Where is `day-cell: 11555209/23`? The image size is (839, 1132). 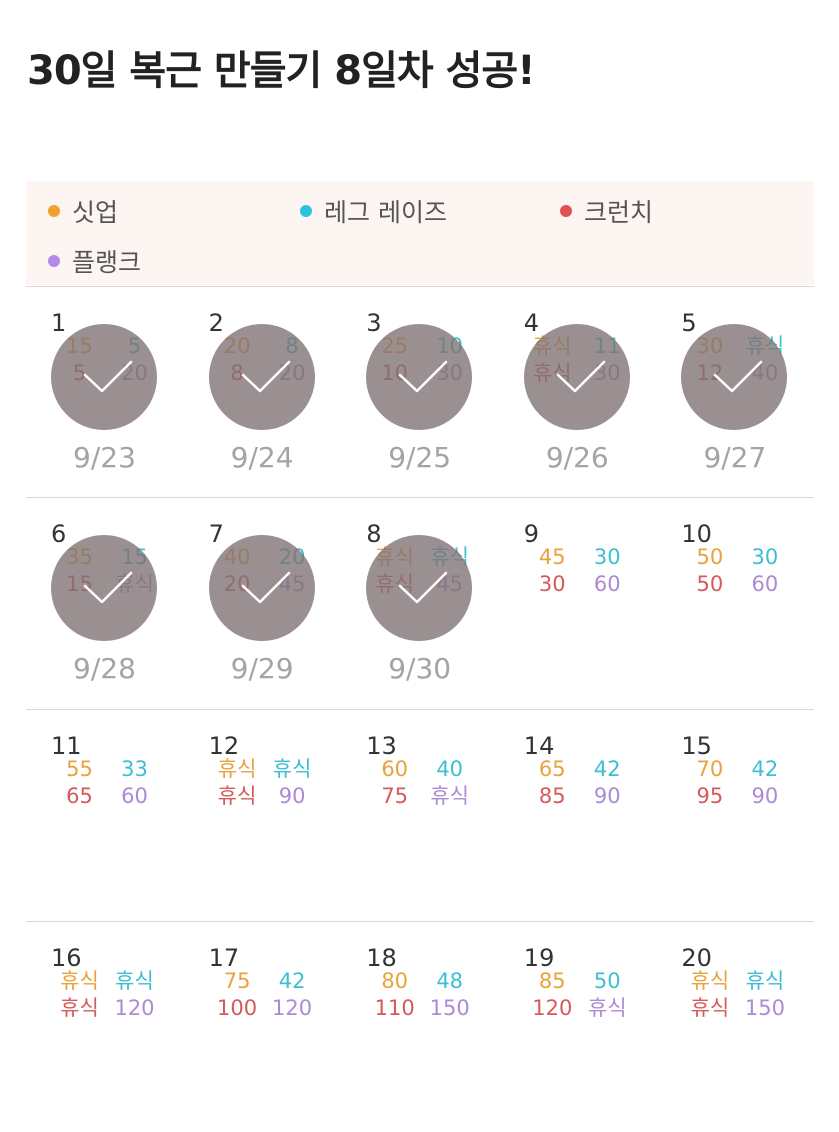
day-cell: 11555209/23 is located at coordinates (104, 392).